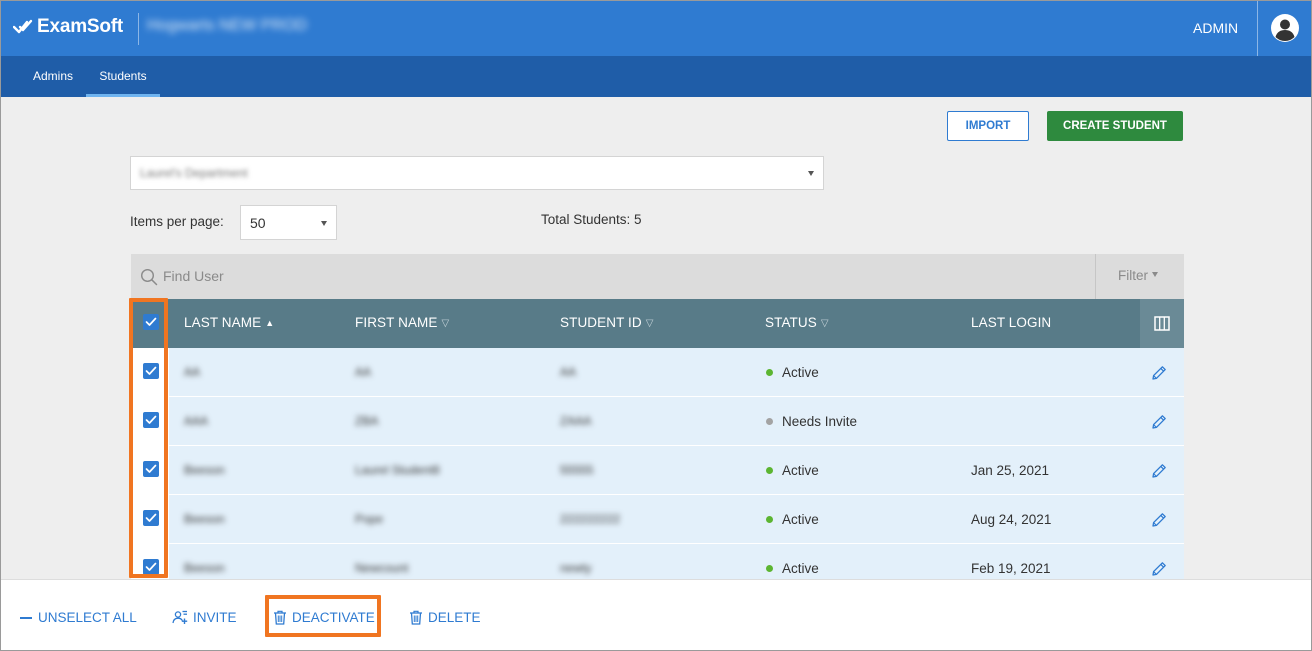 This screenshot has width=1312, height=651. What do you see at coordinates (193, 276) in the screenshot?
I see `find-user-input: Find User` at bounding box center [193, 276].